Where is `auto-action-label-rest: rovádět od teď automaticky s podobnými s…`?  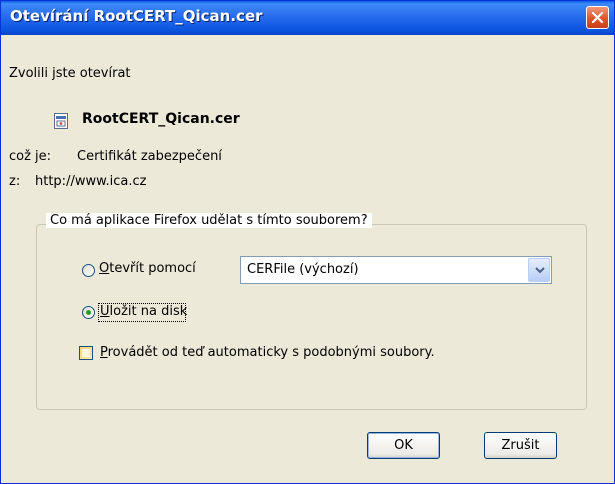
auto-action-label-rest: rovádět od teď automaticky s podobnými s… is located at coordinates (271, 352).